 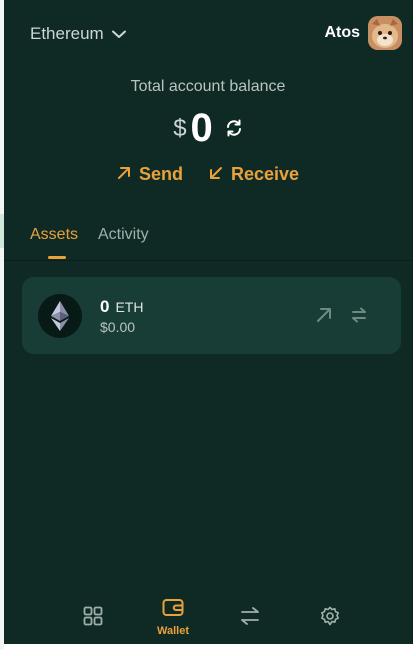 I want to click on asset-fiat-value: $0.00, so click(x=118, y=327).